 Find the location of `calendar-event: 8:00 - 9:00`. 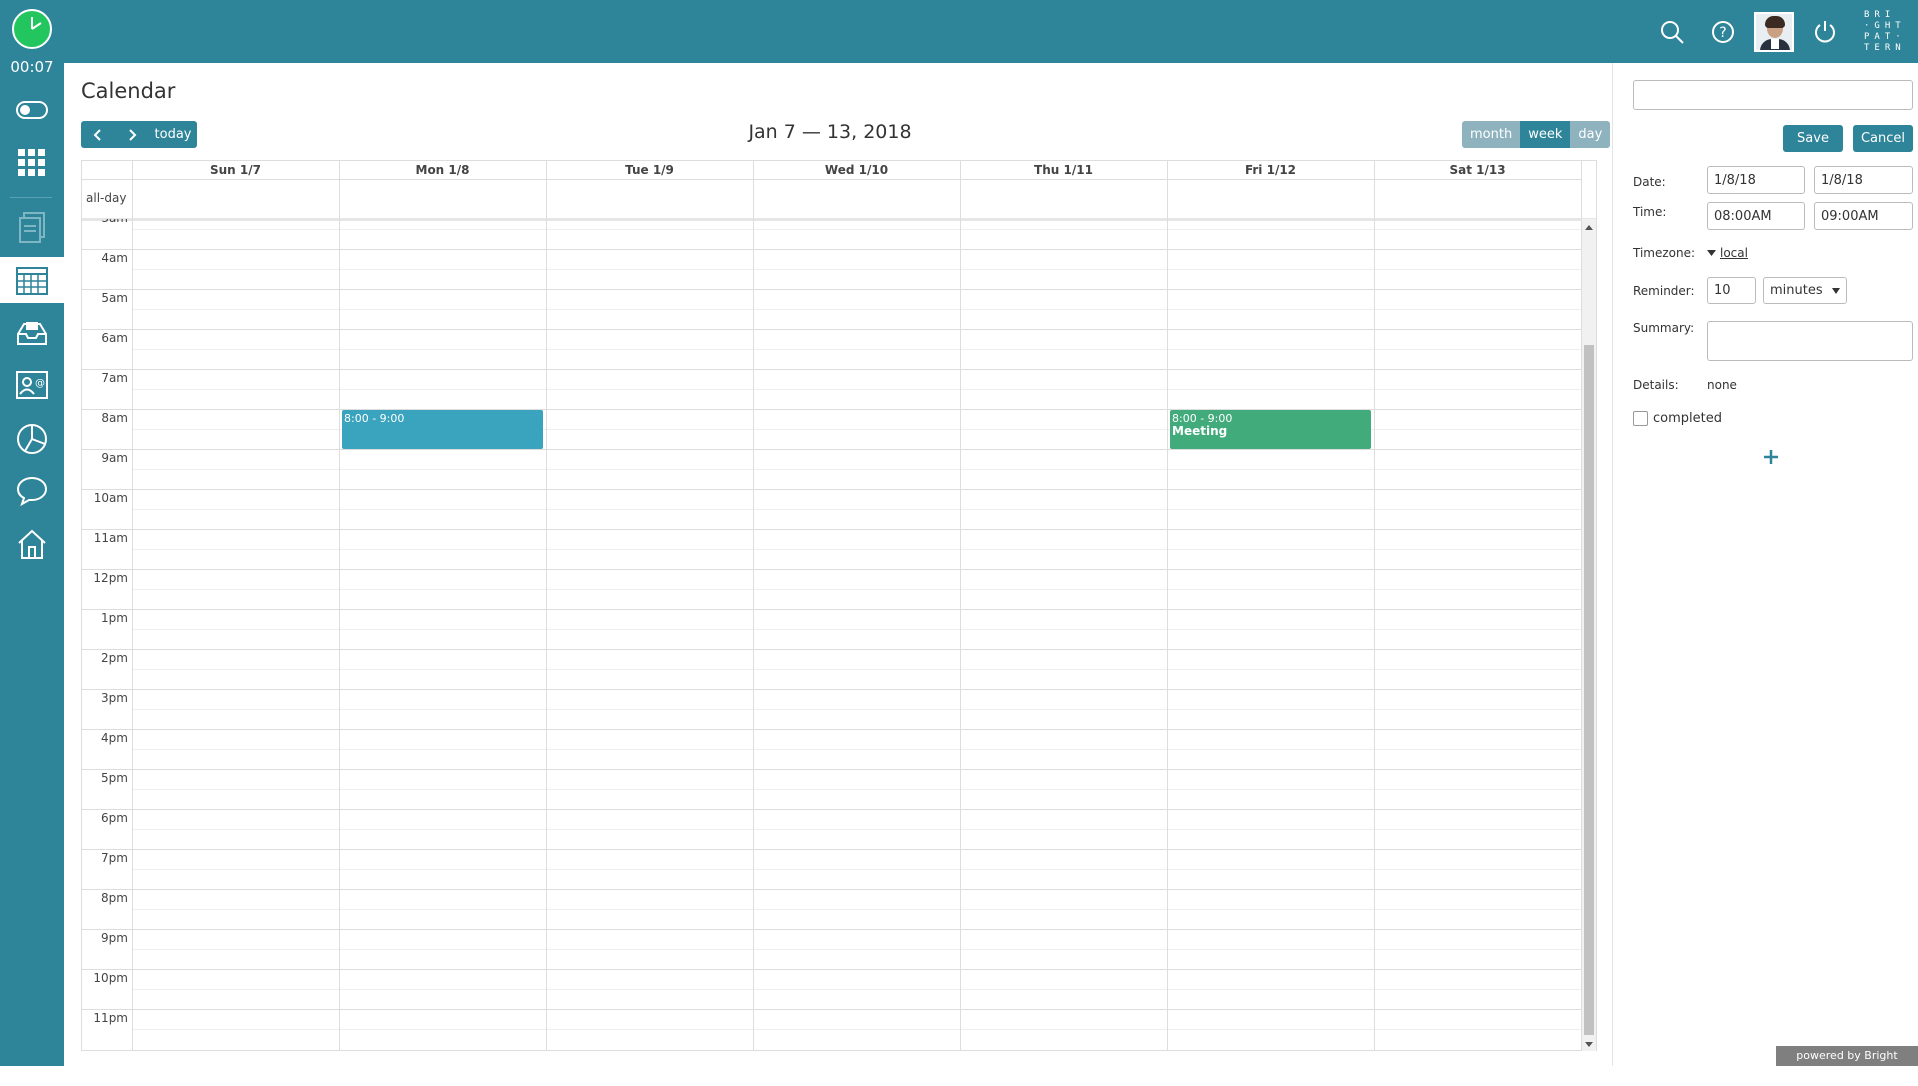

calendar-event: 8:00 - 9:00 is located at coordinates (442, 429).